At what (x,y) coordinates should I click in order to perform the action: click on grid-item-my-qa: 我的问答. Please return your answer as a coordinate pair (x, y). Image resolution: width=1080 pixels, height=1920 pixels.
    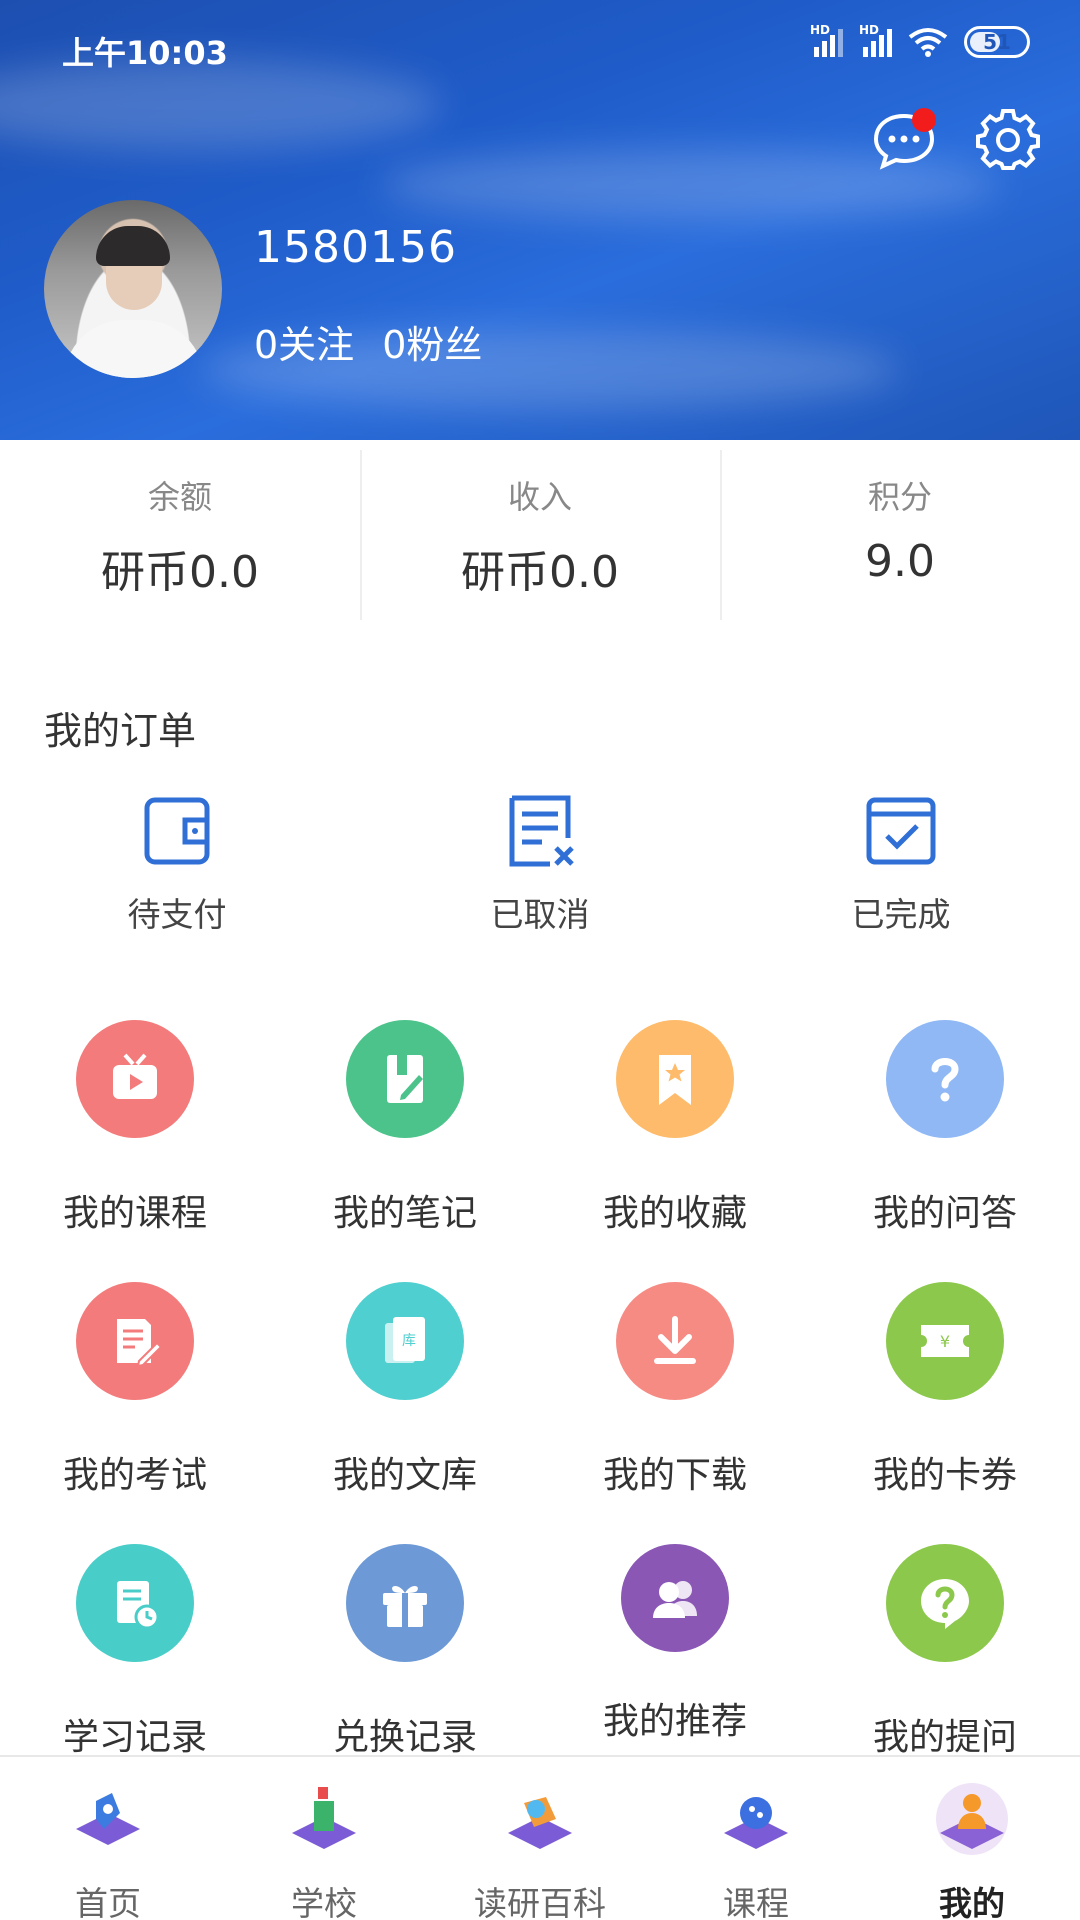
    Looking at the image, I should click on (945, 1128).